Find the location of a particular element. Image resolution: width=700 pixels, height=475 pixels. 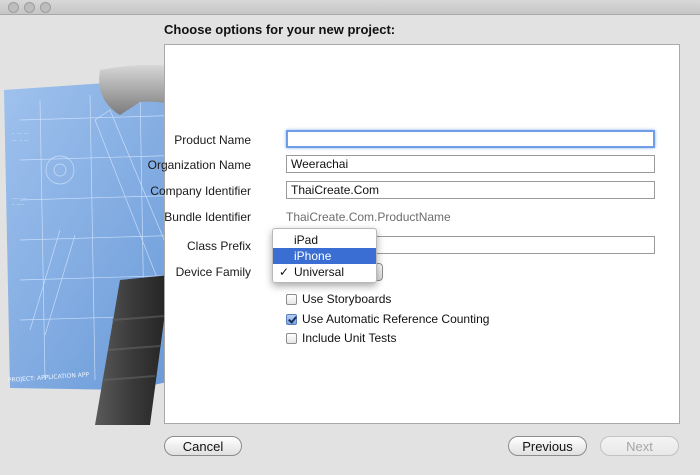

minimize-window-button is located at coordinates (29, 7).